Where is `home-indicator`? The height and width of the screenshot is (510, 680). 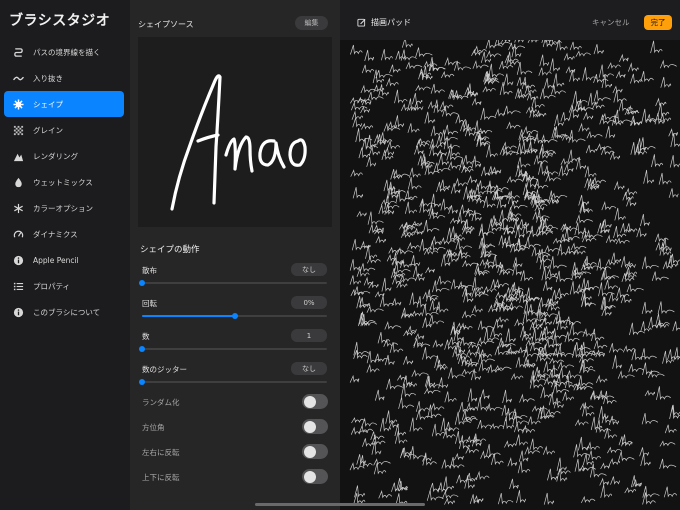 home-indicator is located at coordinates (340, 504).